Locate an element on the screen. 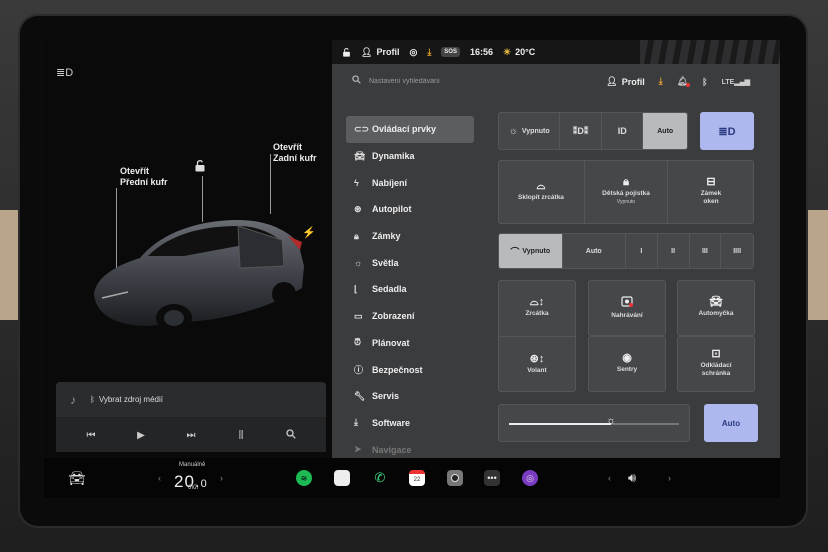  car-icon: 🚘︎ is located at coordinates (77, 478).